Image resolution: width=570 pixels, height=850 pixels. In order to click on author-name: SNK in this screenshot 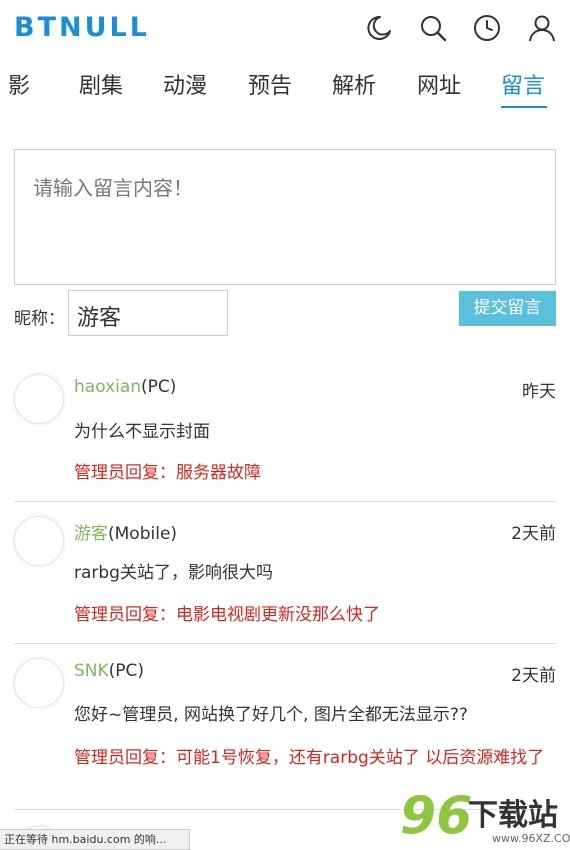, I will do `click(91, 671)`.